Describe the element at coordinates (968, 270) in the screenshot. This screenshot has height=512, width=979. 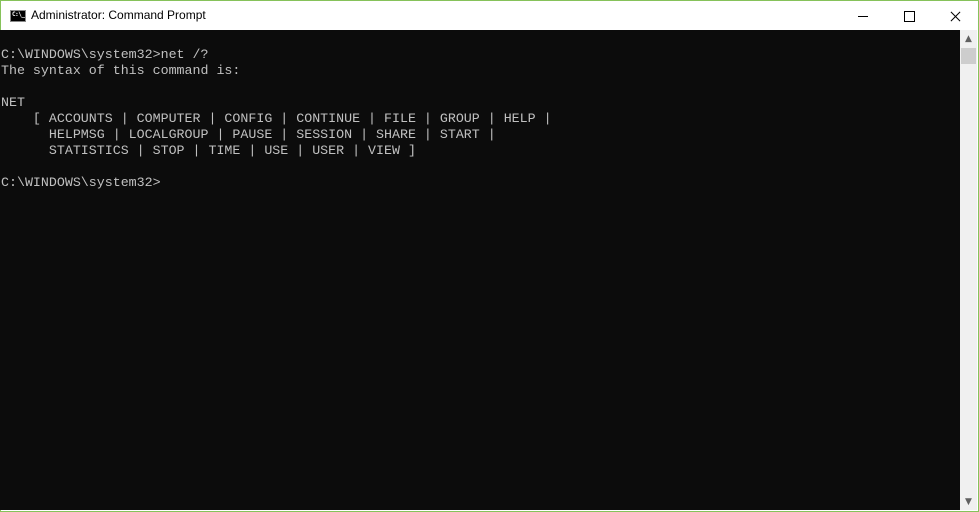
I see `vertical-scrollbar: ▲ ▼` at that location.